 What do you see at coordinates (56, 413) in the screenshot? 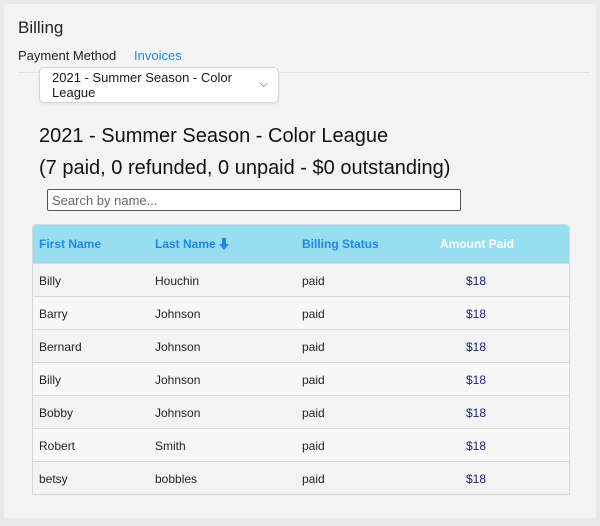
I see `first-name-cell: Bobby` at bounding box center [56, 413].